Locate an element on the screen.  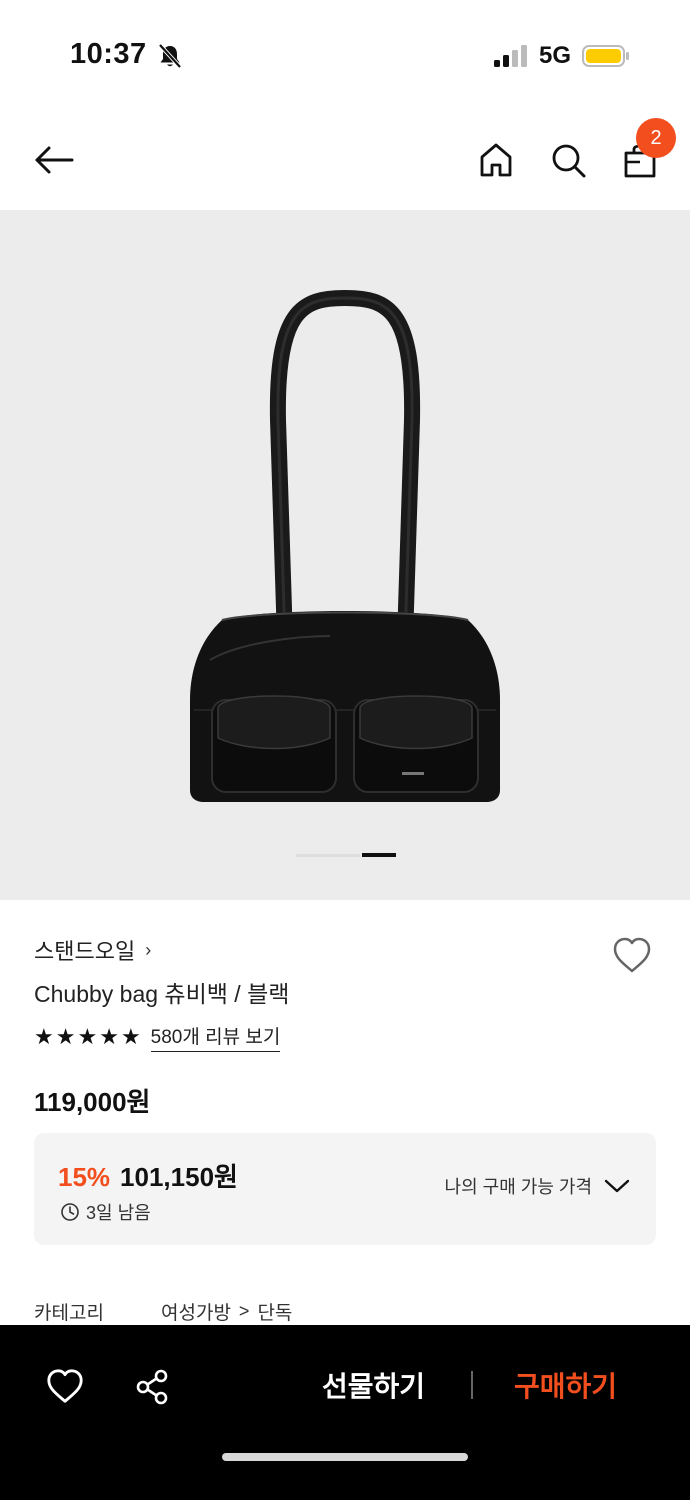
category-item: 여성가방 is located at coordinates (196, 1311).